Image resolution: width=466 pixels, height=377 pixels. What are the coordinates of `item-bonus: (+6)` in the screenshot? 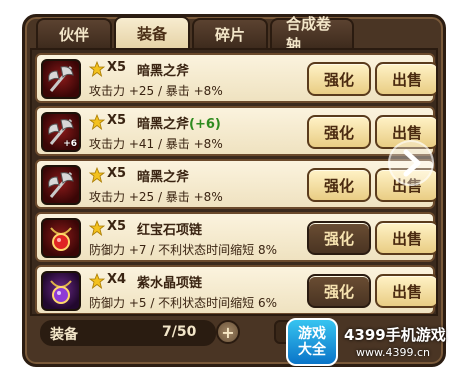 It's located at (205, 124).